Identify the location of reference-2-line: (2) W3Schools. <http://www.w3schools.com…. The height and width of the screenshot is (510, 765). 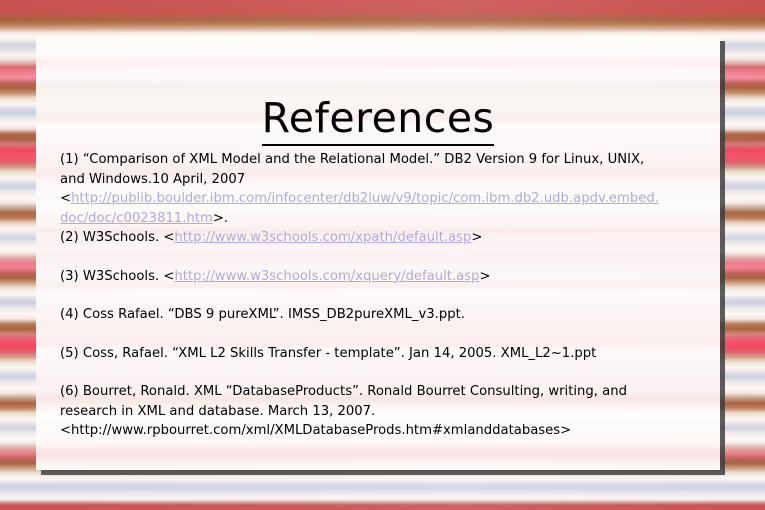
(383, 238).